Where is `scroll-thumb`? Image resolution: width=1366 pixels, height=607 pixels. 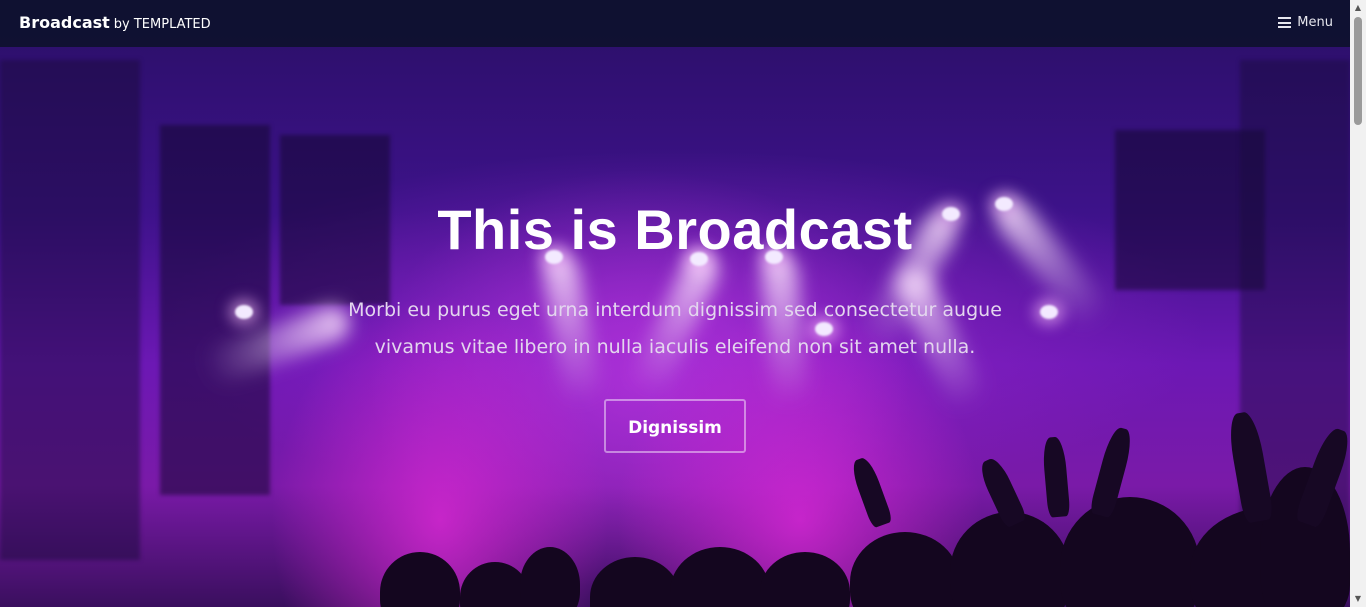 scroll-thumb is located at coordinates (1358, 71).